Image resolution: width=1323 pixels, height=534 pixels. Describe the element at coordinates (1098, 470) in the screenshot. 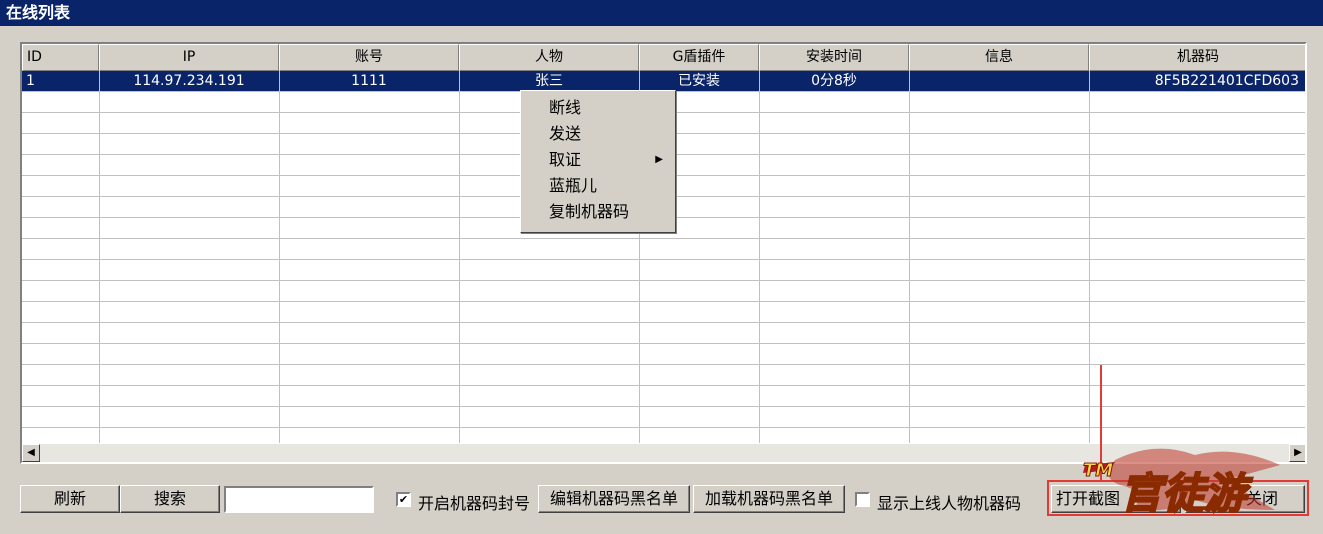

I see `watermark-prefix: TM` at that location.